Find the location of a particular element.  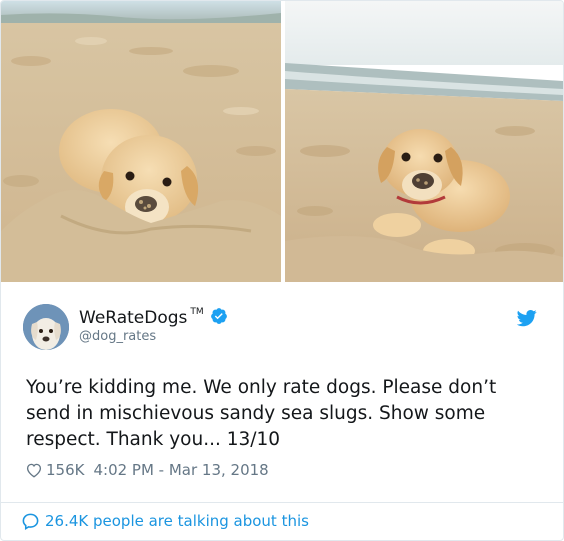

twitter-bird-icon is located at coordinates (526, 318).